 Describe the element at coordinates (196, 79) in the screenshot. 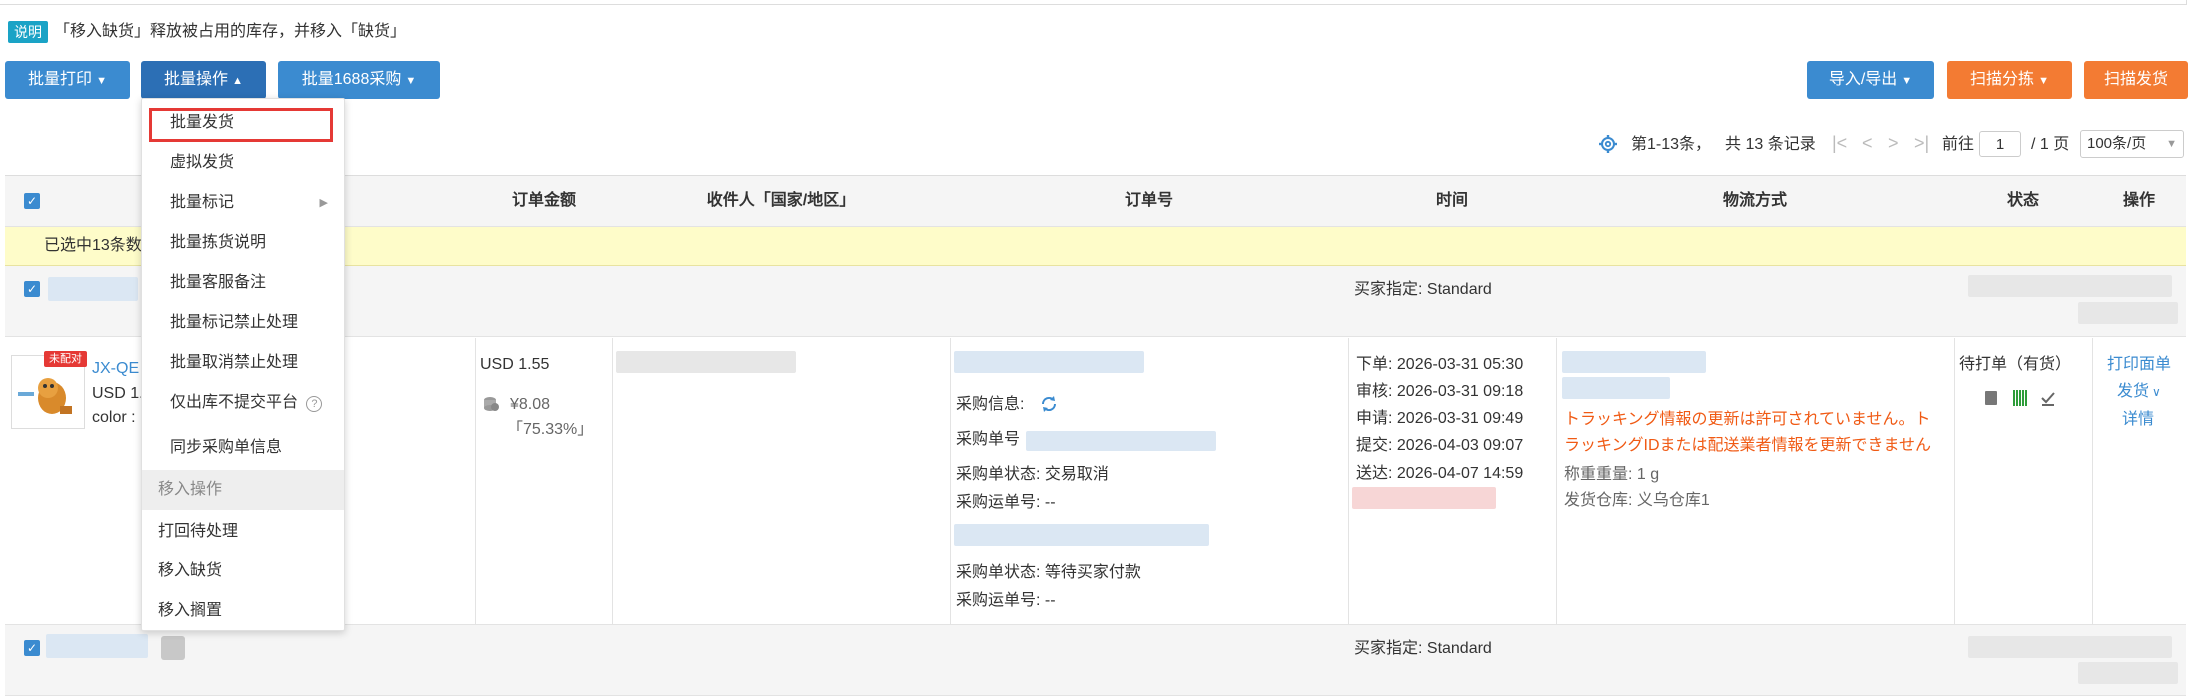

I see `batch-ops-label: 批量操作` at that location.